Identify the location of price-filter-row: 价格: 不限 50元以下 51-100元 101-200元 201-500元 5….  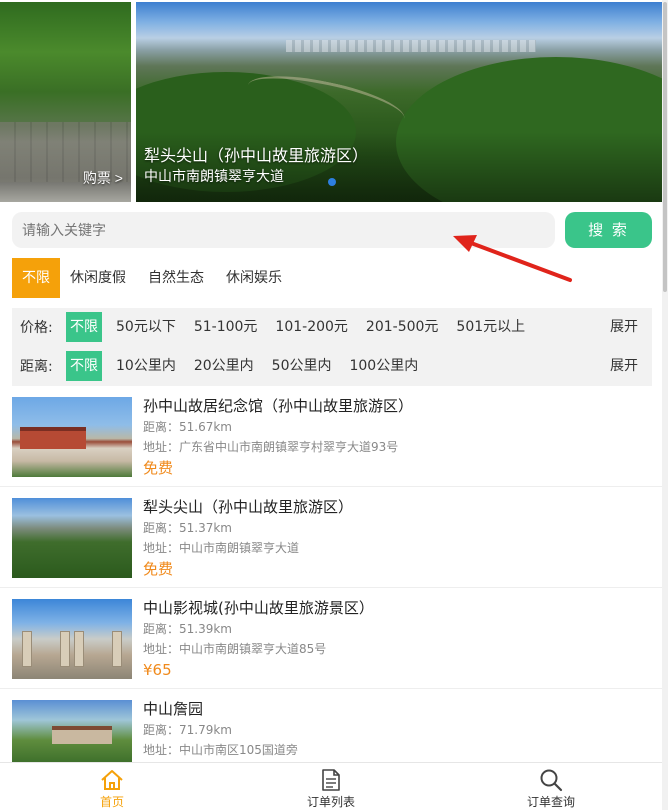
(268, 327).